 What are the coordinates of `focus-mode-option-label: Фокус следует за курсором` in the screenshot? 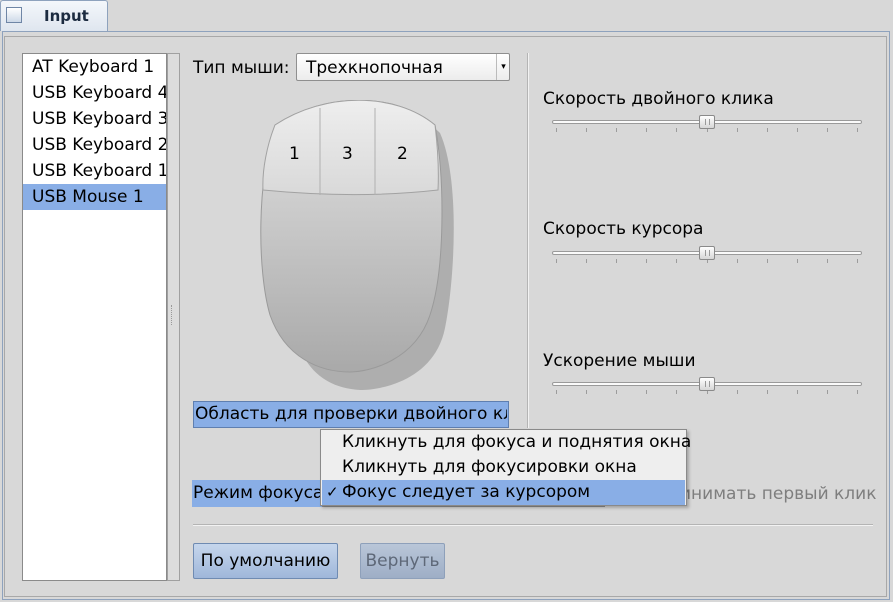 It's located at (466, 492).